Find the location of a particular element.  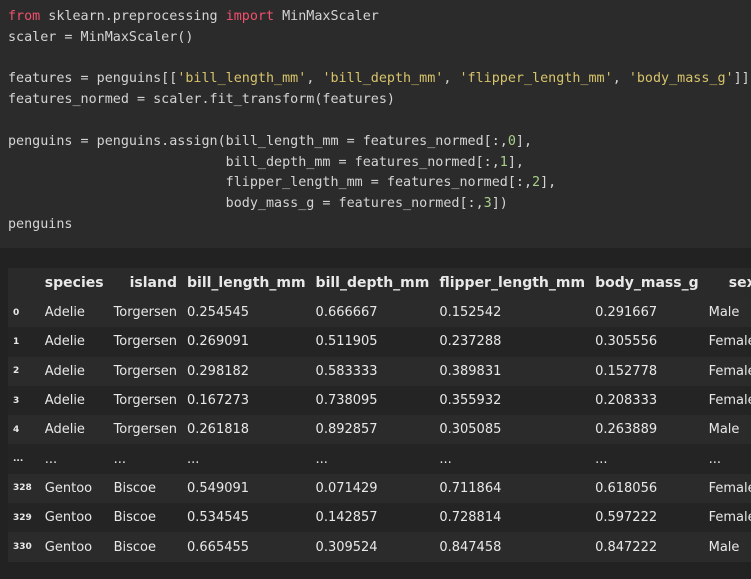

cell-flipper-length: 0.711864 is located at coordinates (470, 488).